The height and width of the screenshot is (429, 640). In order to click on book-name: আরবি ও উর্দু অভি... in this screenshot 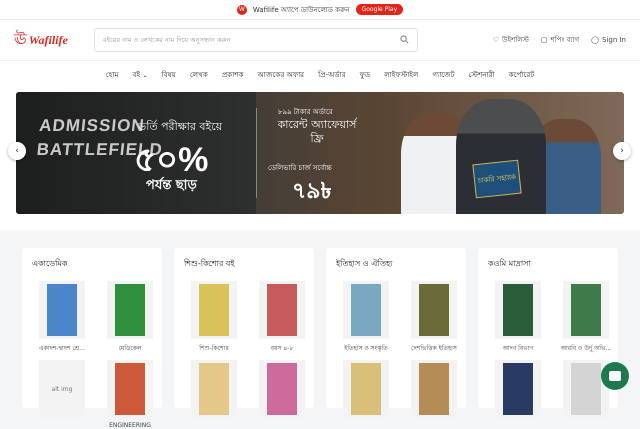, I will do `click(586, 348)`.